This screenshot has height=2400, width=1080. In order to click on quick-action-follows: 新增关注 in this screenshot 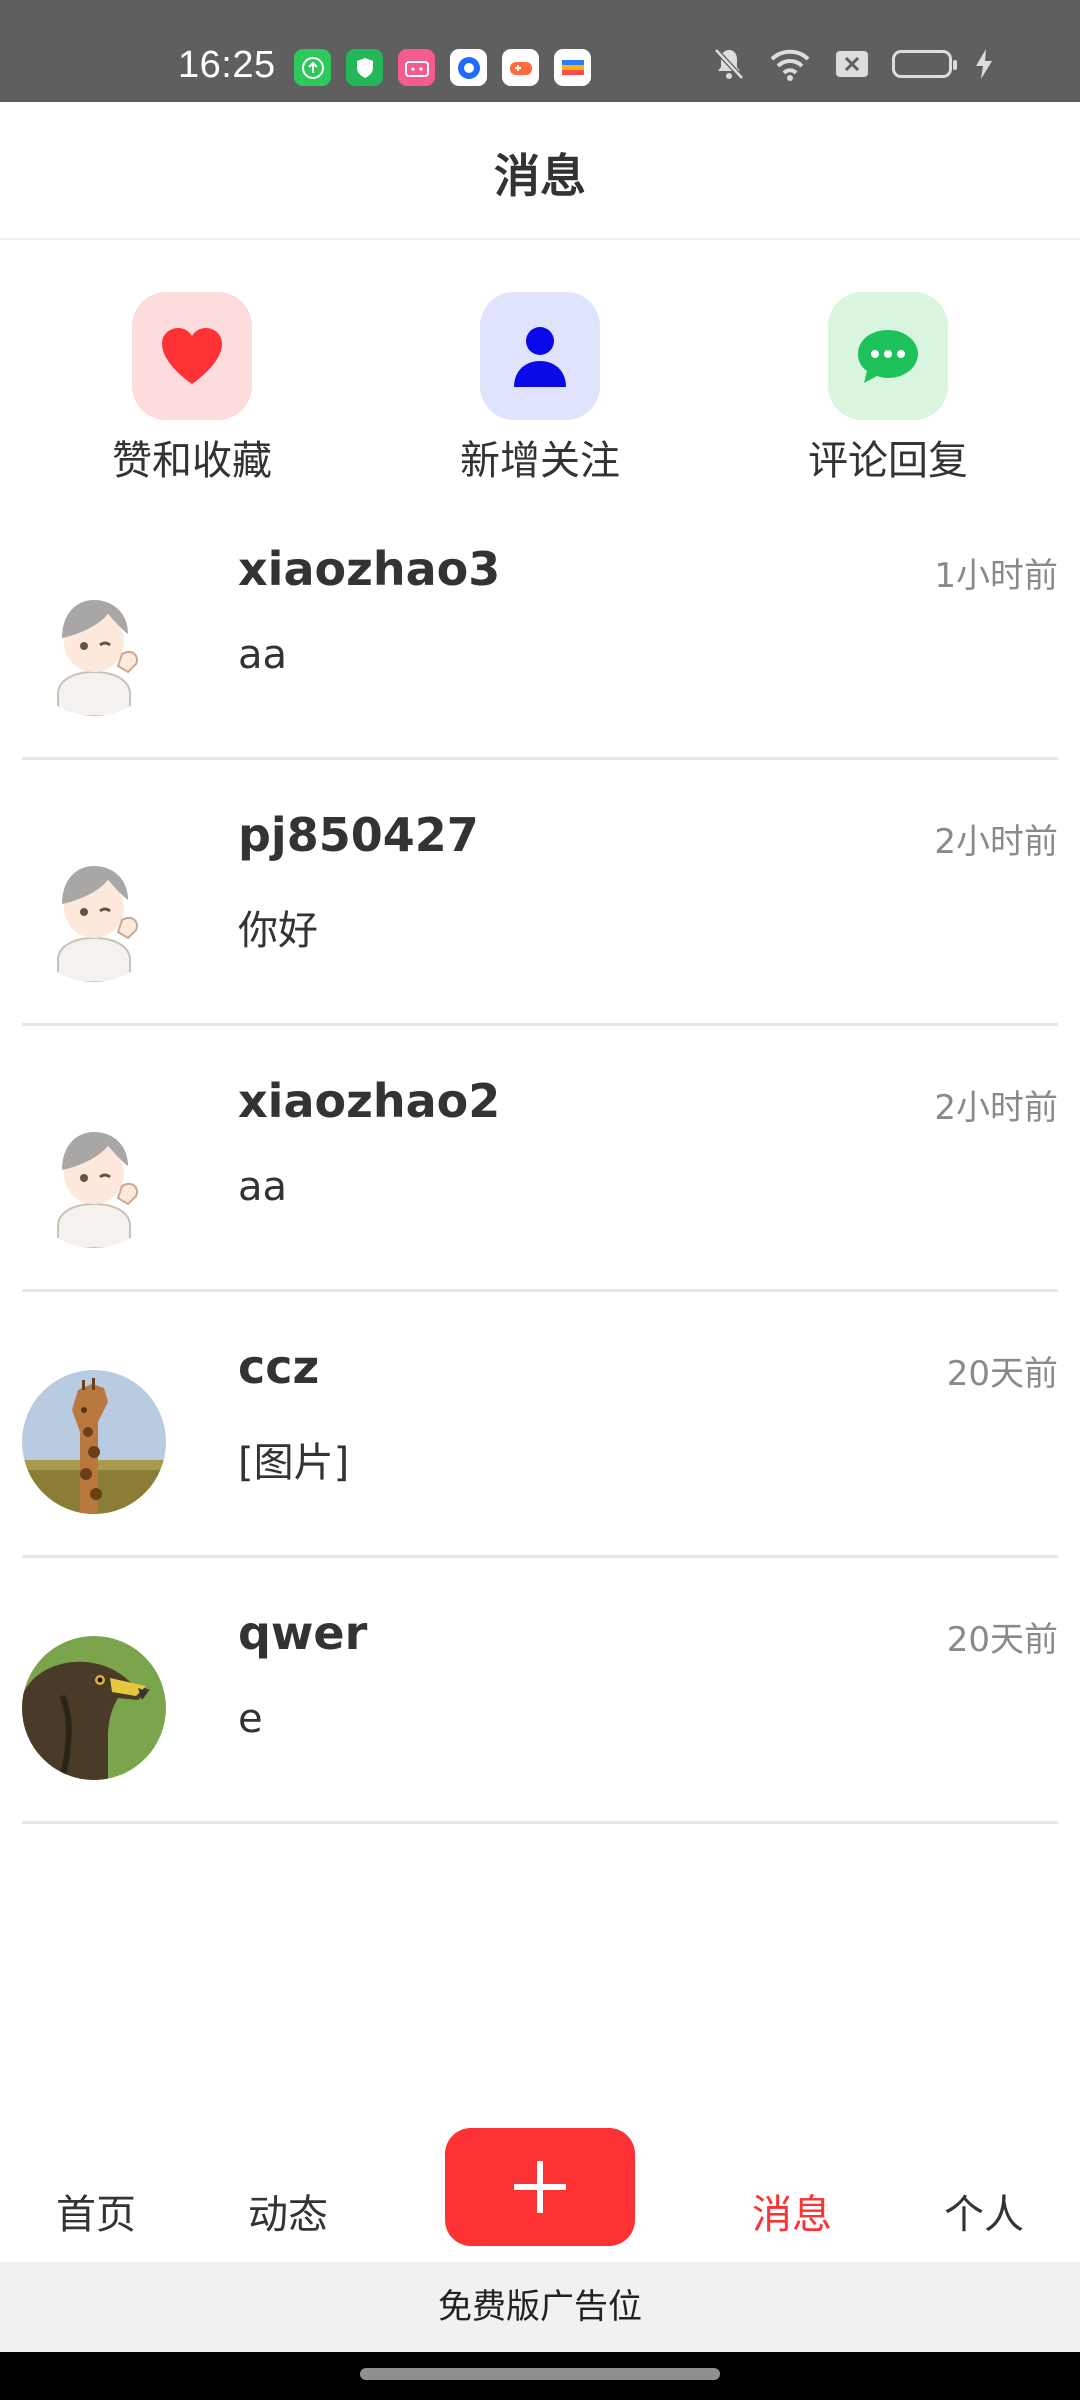, I will do `click(540, 389)`.